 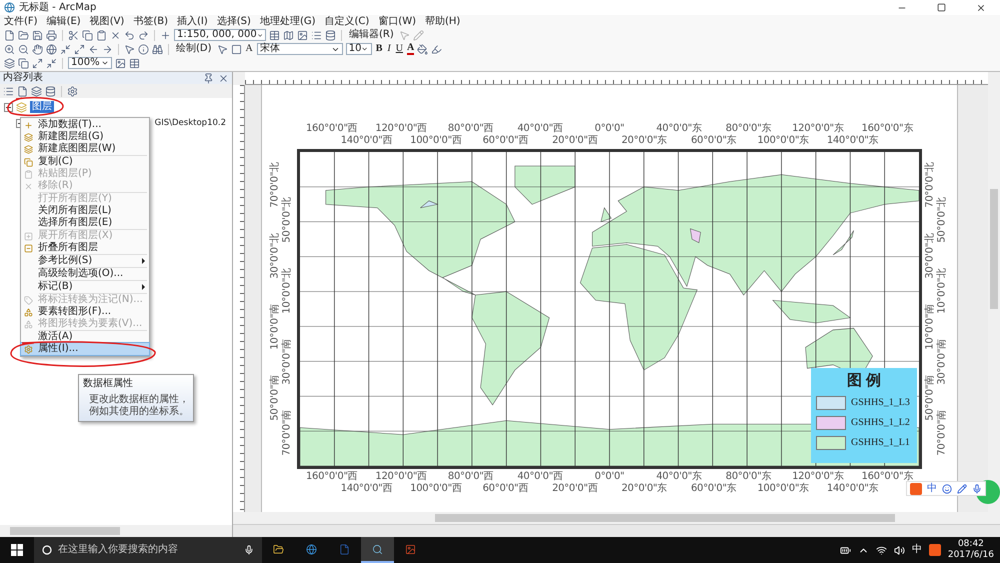 I want to click on rectangle-icon, so click(x=236, y=49).